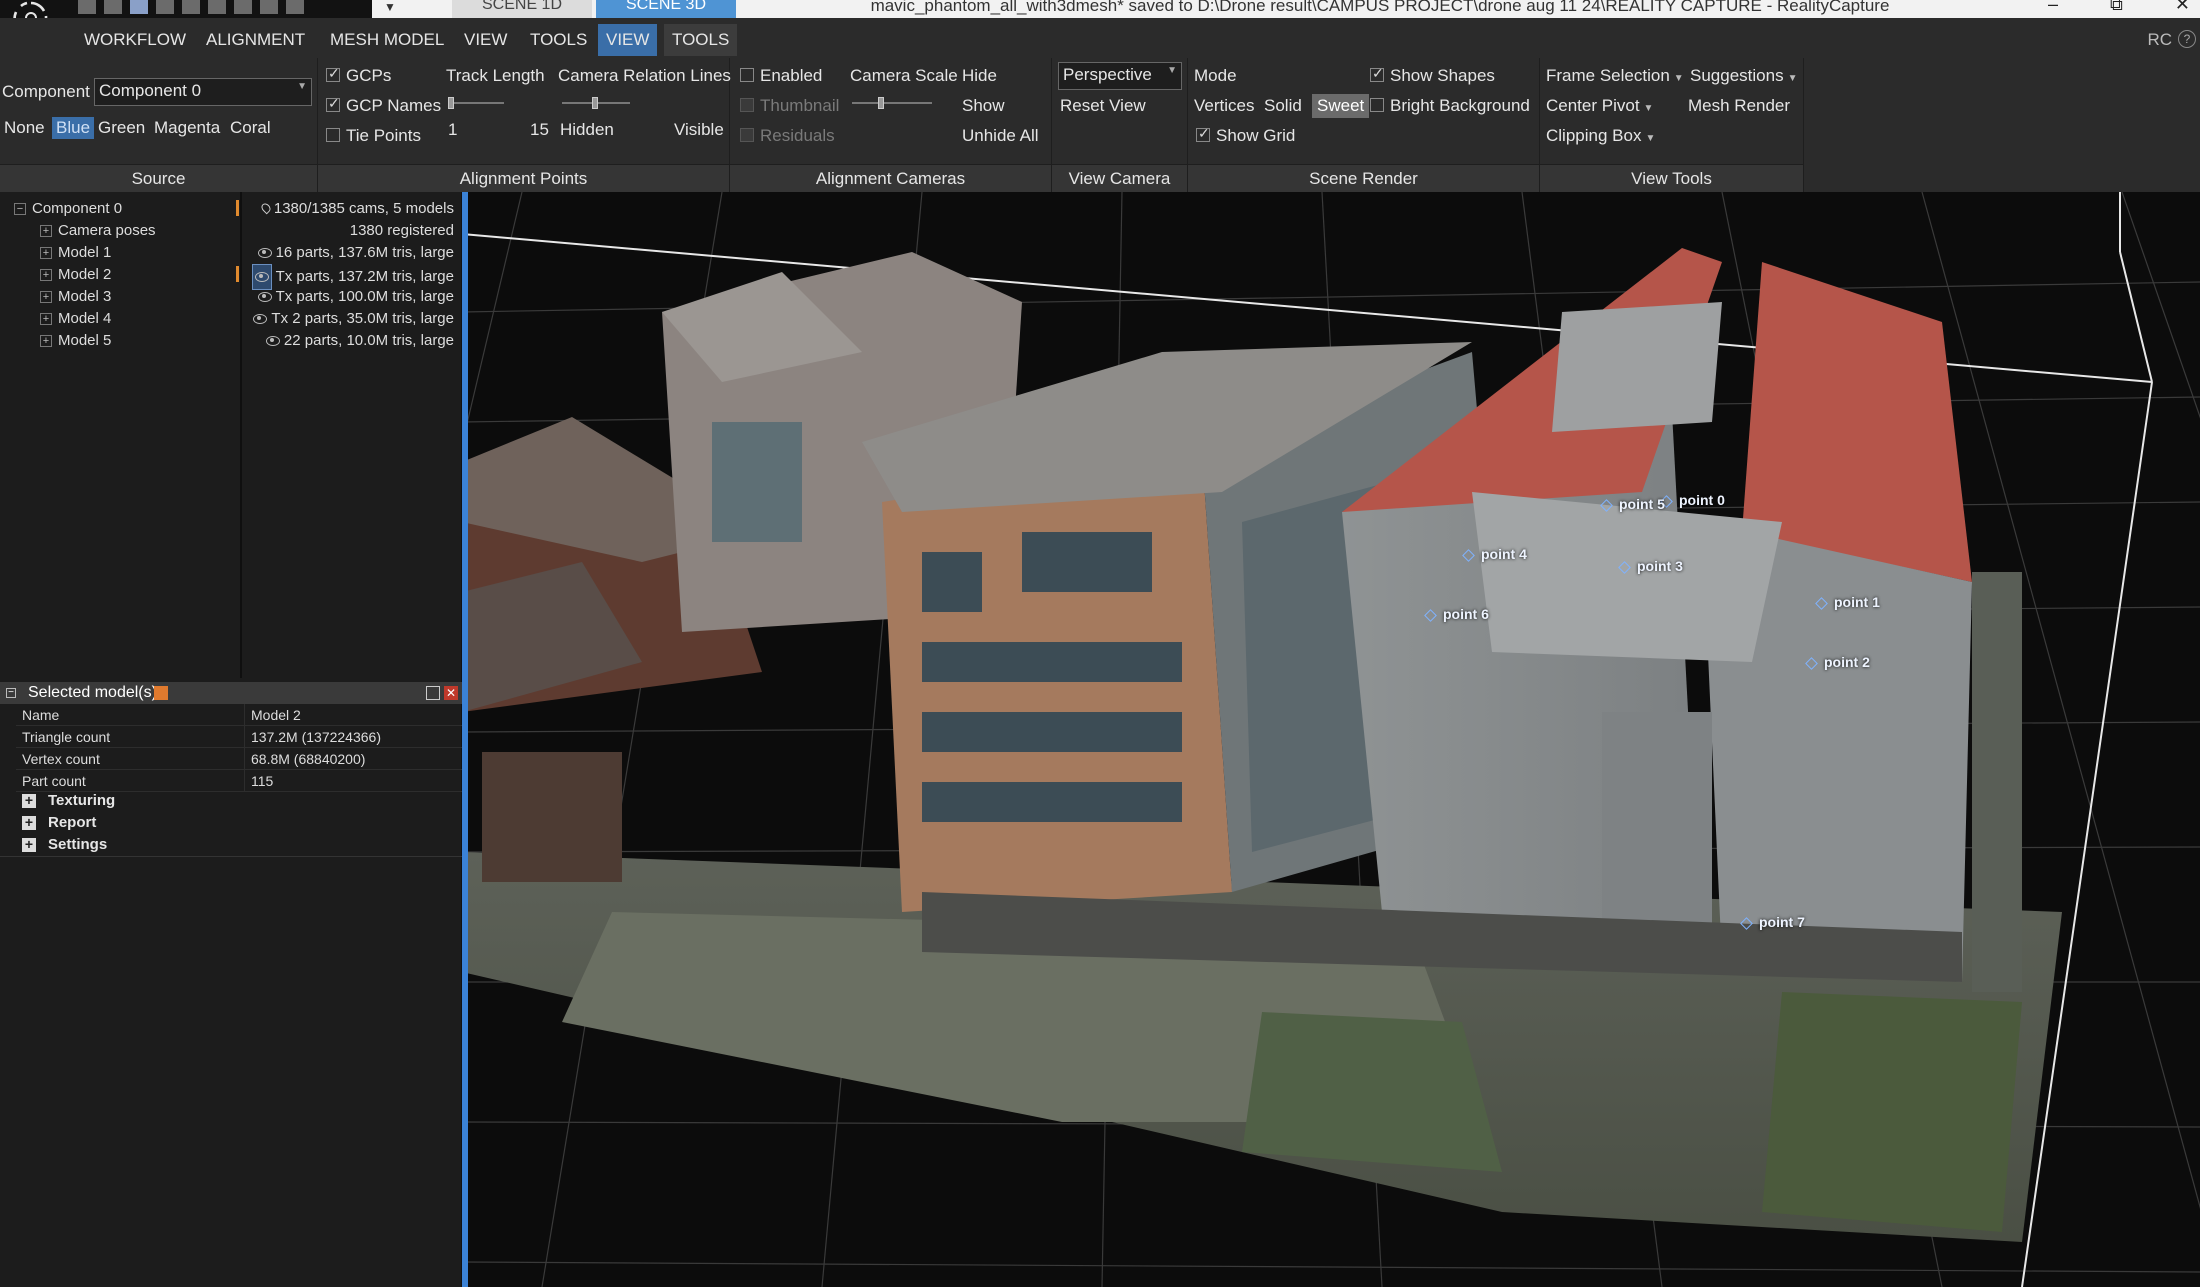  Describe the element at coordinates (1103, 106) in the screenshot. I see `reset-view-button: Reset View` at that location.